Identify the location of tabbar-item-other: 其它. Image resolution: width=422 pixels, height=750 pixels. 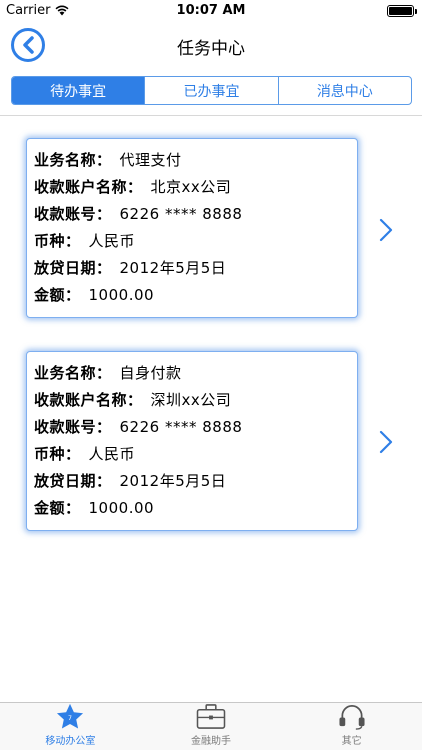
(351, 726).